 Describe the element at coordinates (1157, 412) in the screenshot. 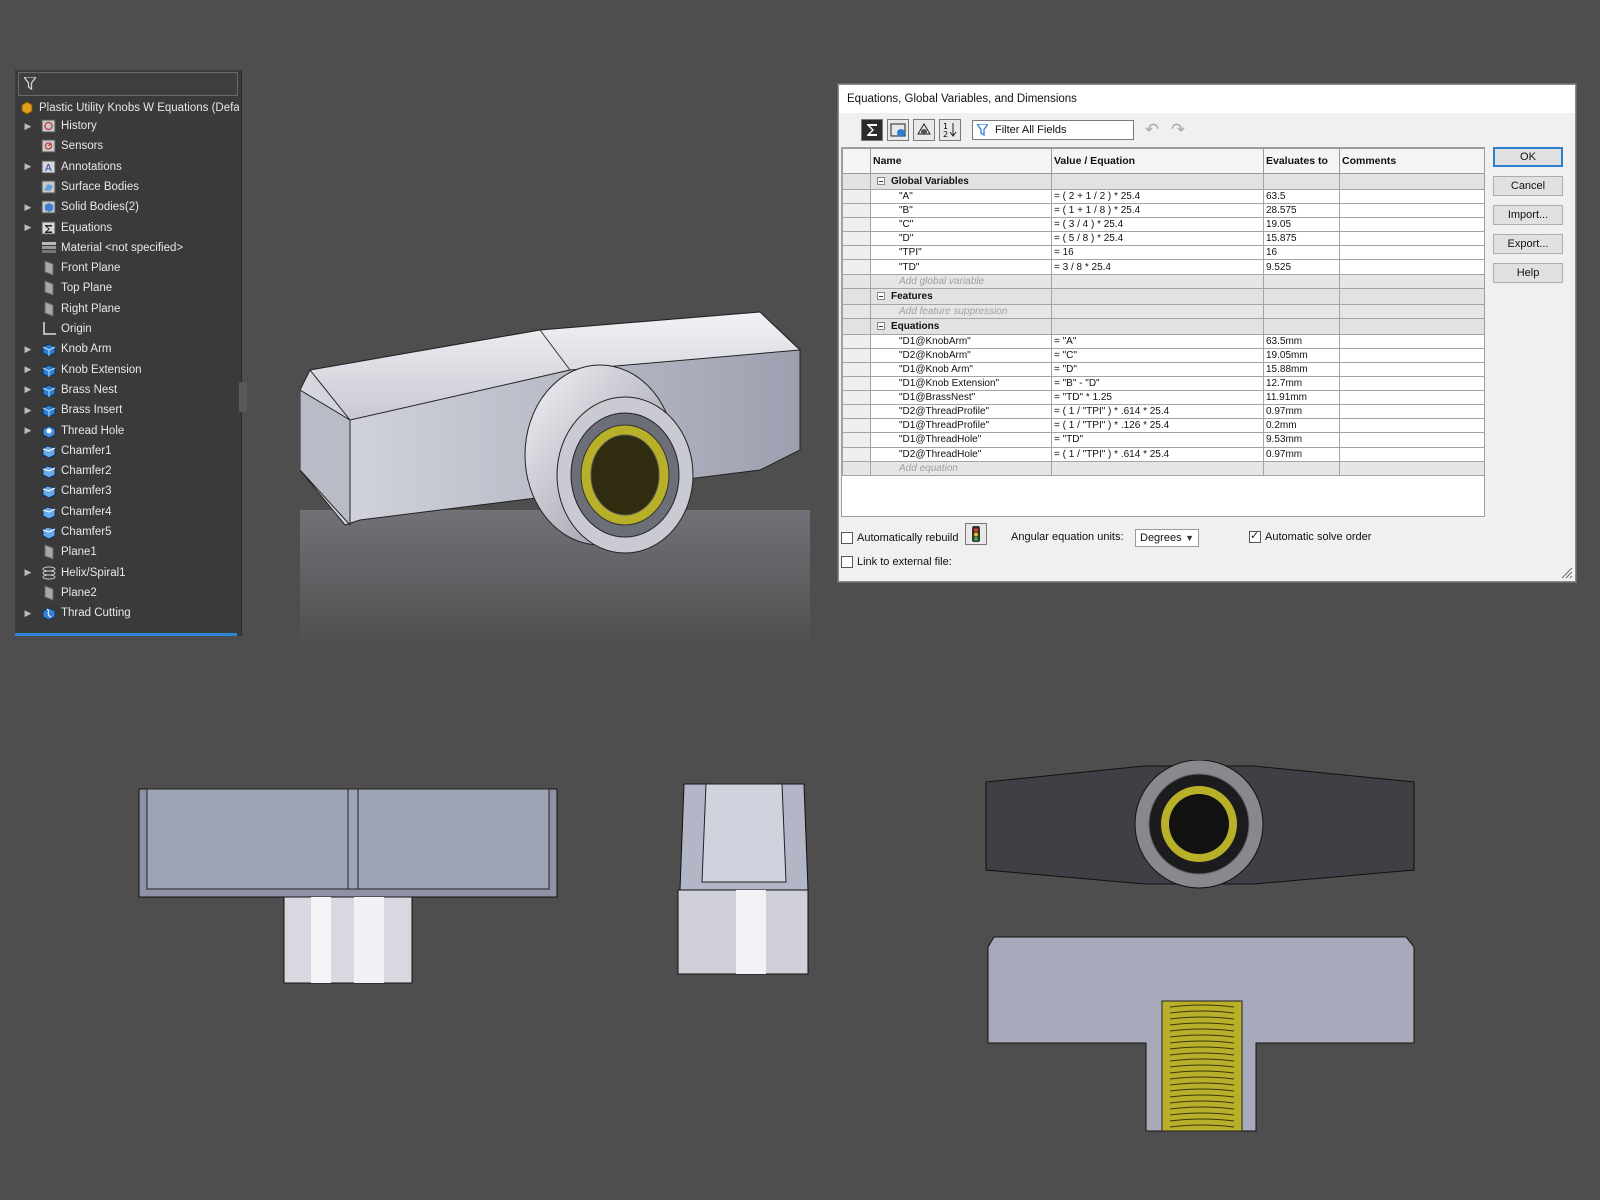

I see `value-cell: = ( 1 / "TPI" ) * .614 * 25.4` at that location.